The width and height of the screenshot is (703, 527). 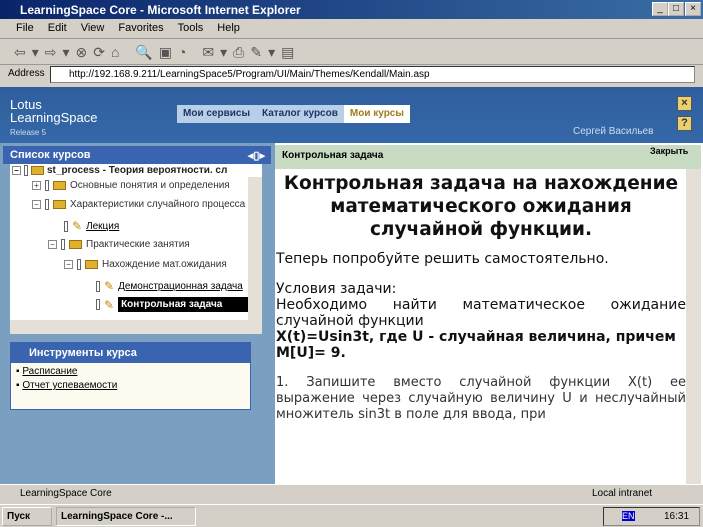 I want to click on schedule-link: Расписание, so click(x=49, y=371).